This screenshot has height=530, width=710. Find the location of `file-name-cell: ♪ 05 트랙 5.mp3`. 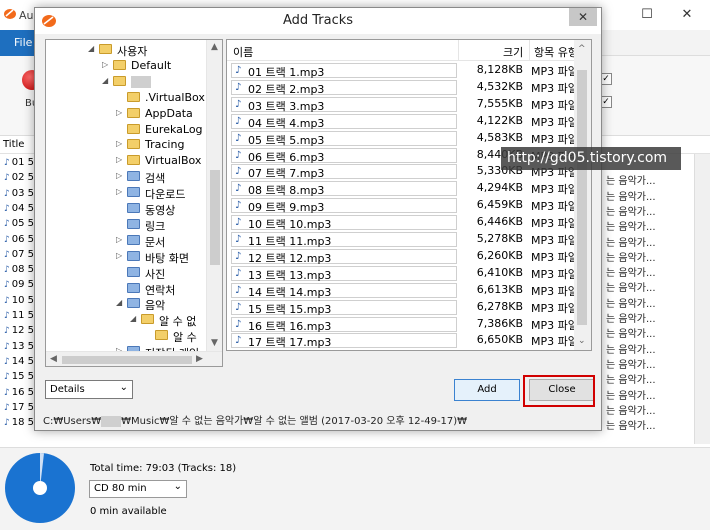

file-name-cell: ♪ 05 트랙 5.mp3 is located at coordinates (344, 138).